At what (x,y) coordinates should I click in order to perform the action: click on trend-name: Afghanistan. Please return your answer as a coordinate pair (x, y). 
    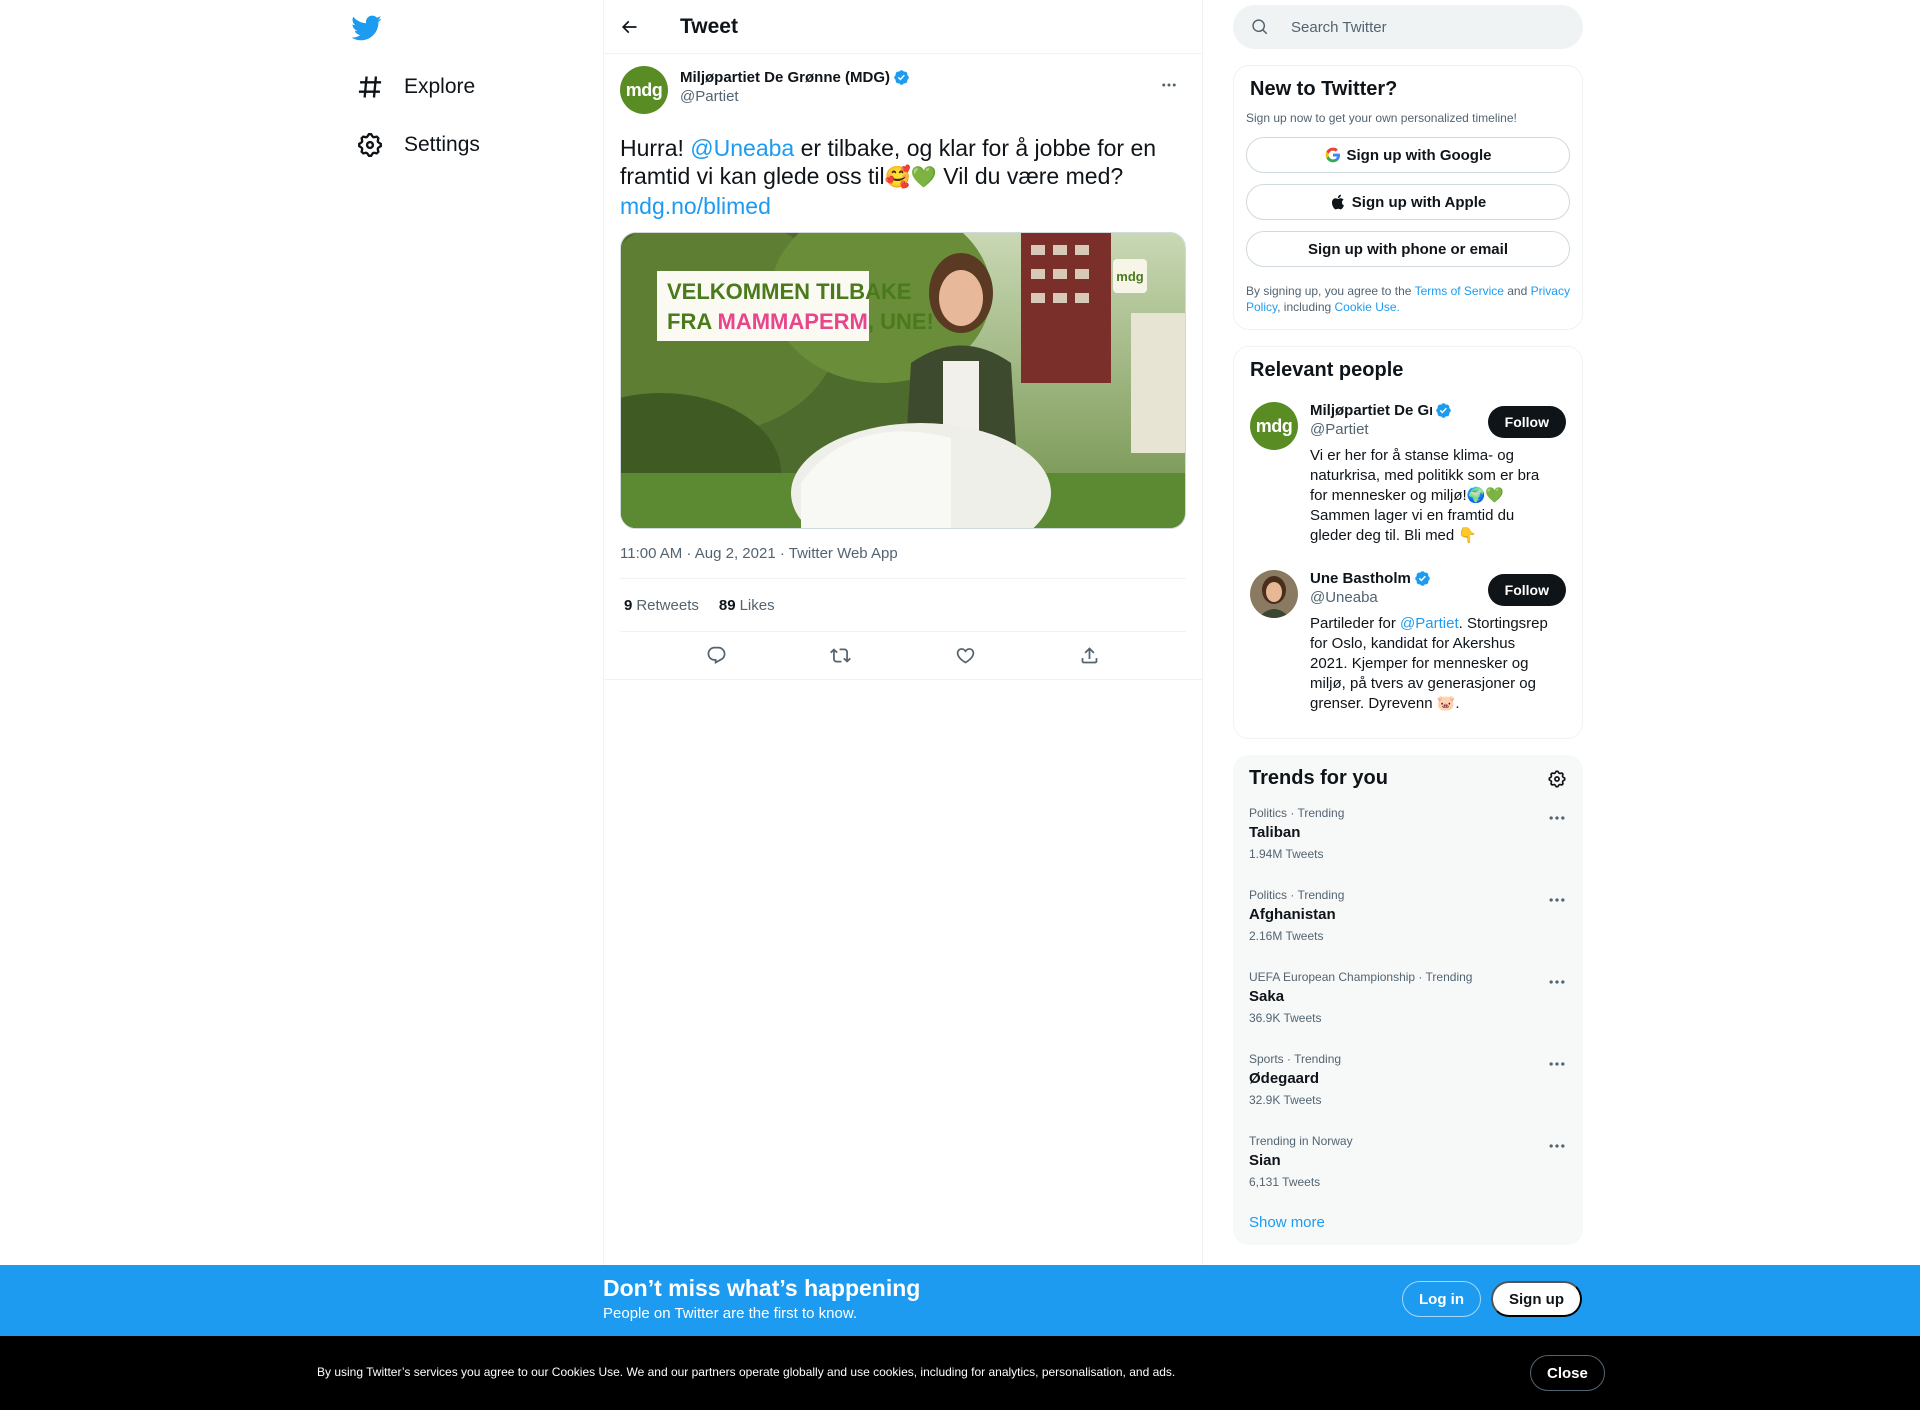
    Looking at the image, I should click on (1292, 914).